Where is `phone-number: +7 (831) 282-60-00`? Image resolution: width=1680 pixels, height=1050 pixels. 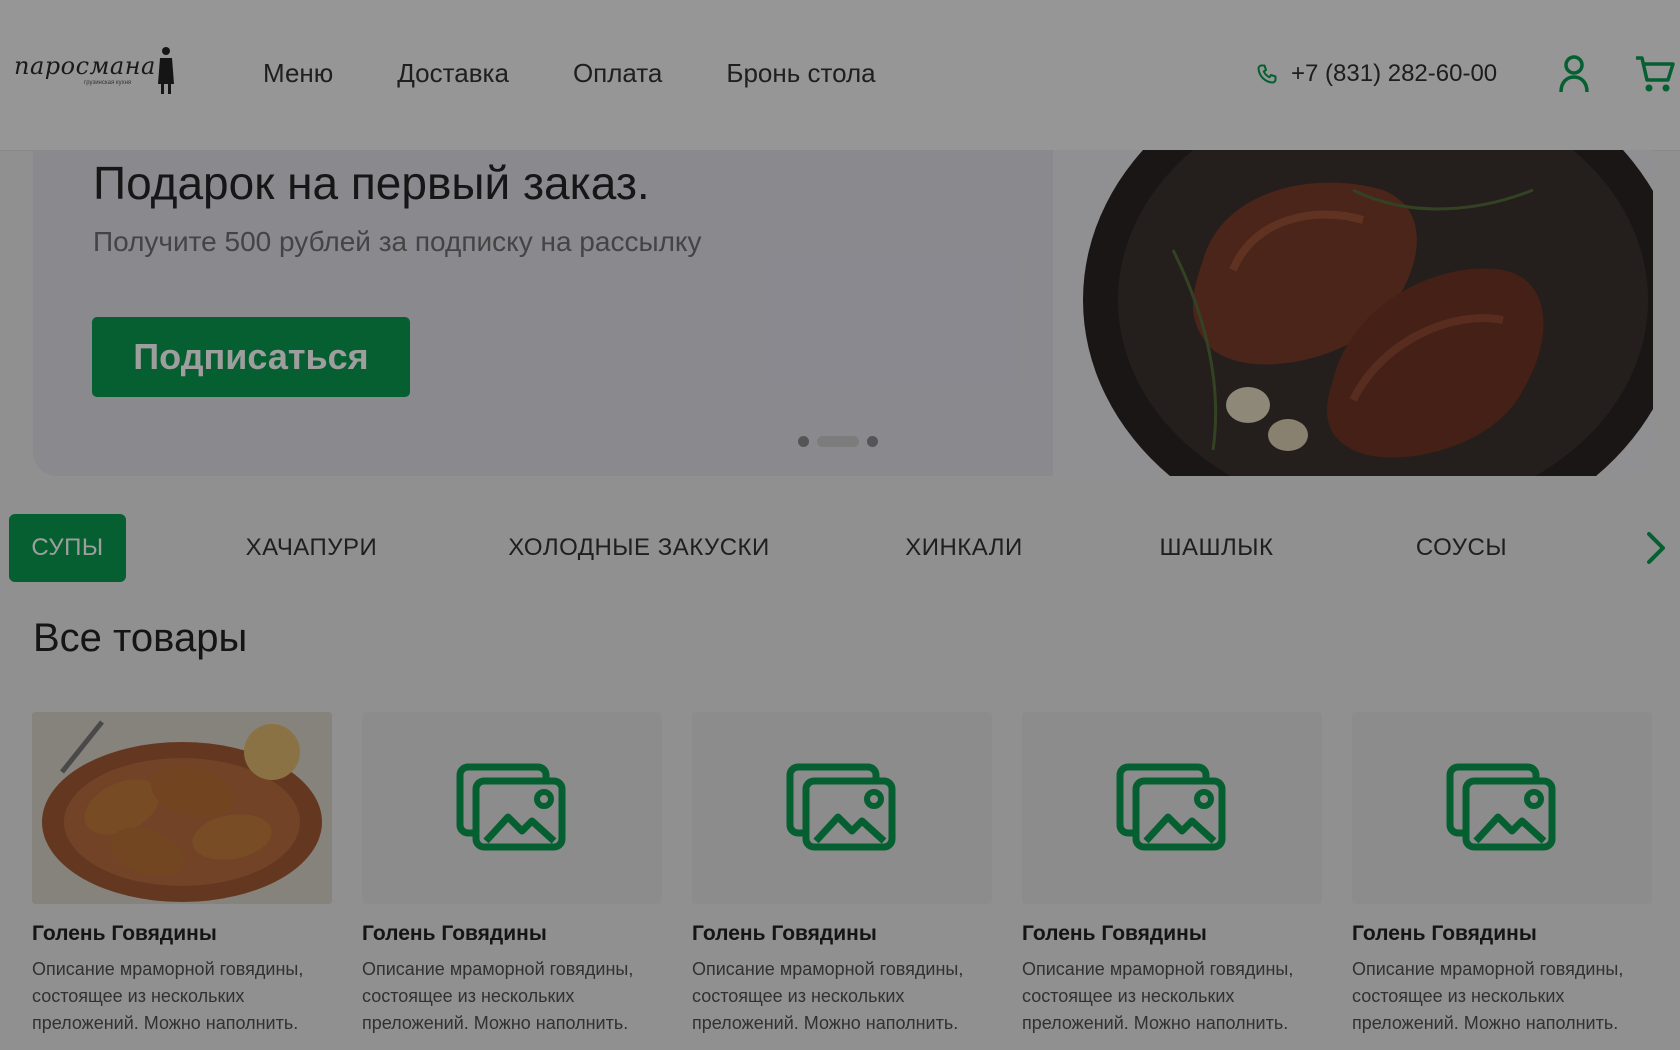
phone-number: +7 (831) 282-60-00 is located at coordinates (1394, 73).